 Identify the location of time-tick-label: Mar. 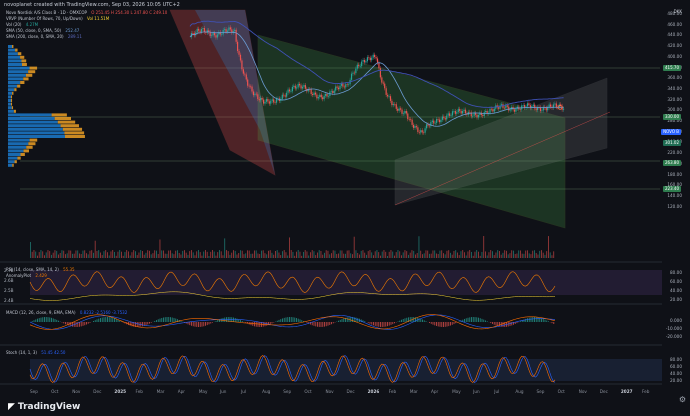
(160, 391).